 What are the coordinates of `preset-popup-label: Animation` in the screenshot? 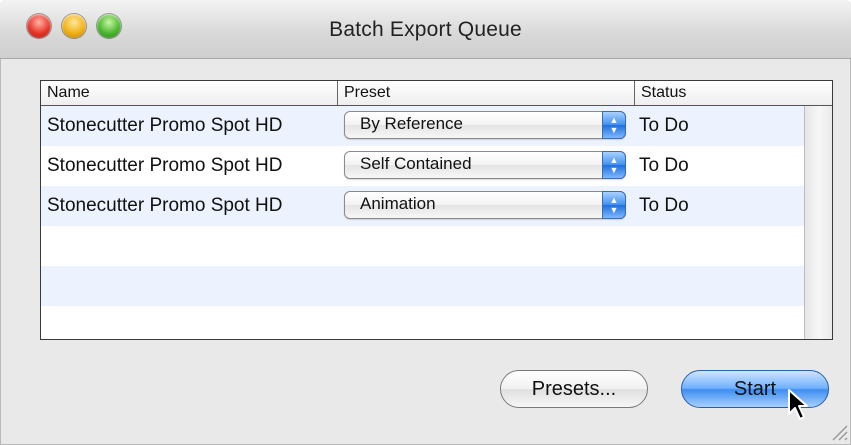 It's located at (398, 203).